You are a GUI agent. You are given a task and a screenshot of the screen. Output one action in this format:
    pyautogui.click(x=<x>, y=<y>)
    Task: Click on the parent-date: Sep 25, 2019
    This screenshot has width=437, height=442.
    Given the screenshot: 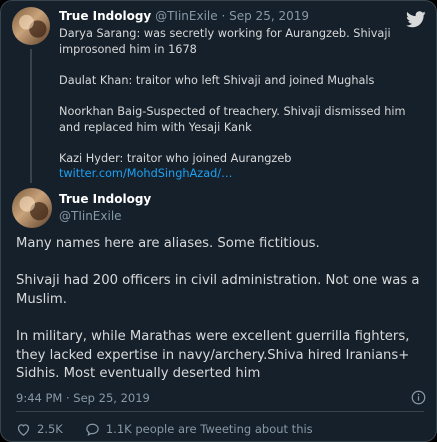 What is the action you would take?
    pyautogui.click(x=269, y=16)
    